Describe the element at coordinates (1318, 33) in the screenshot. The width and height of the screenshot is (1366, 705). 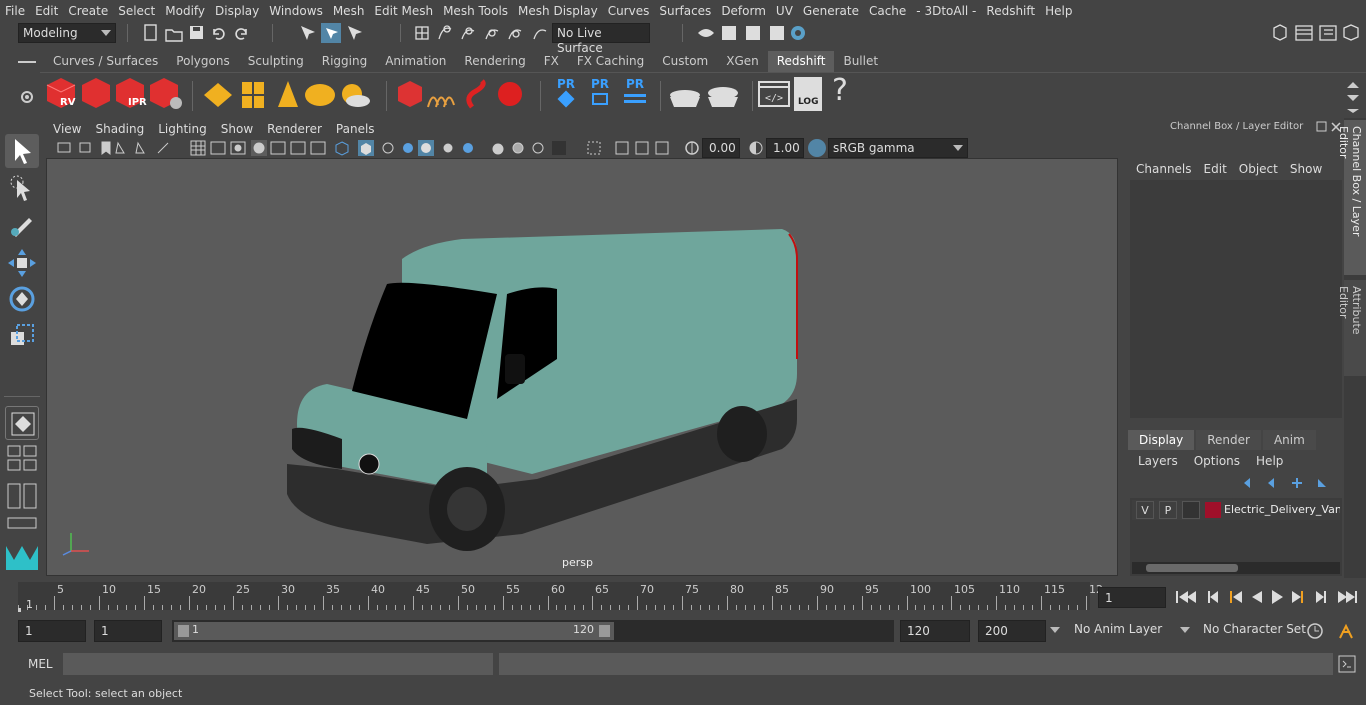
I see `panel-toggle-icons` at that location.